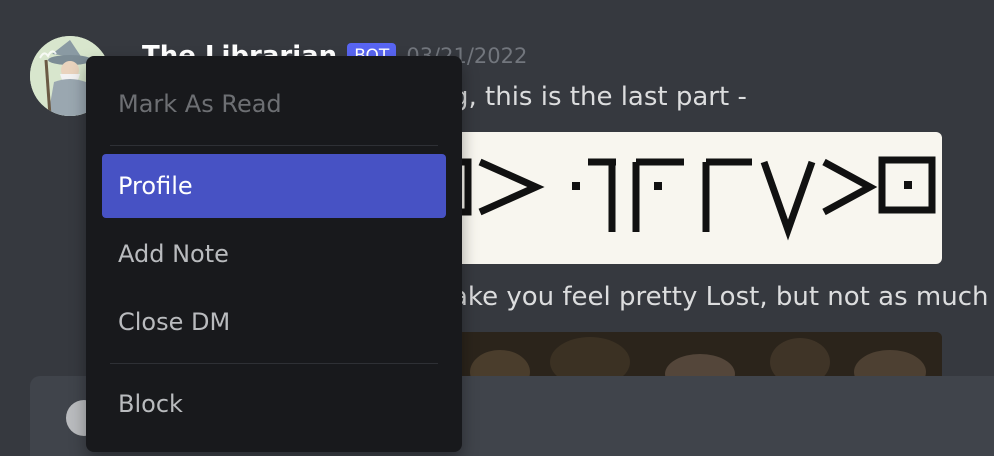  Describe the element at coordinates (274, 404) in the screenshot. I see `menu-item-block: Block` at that location.